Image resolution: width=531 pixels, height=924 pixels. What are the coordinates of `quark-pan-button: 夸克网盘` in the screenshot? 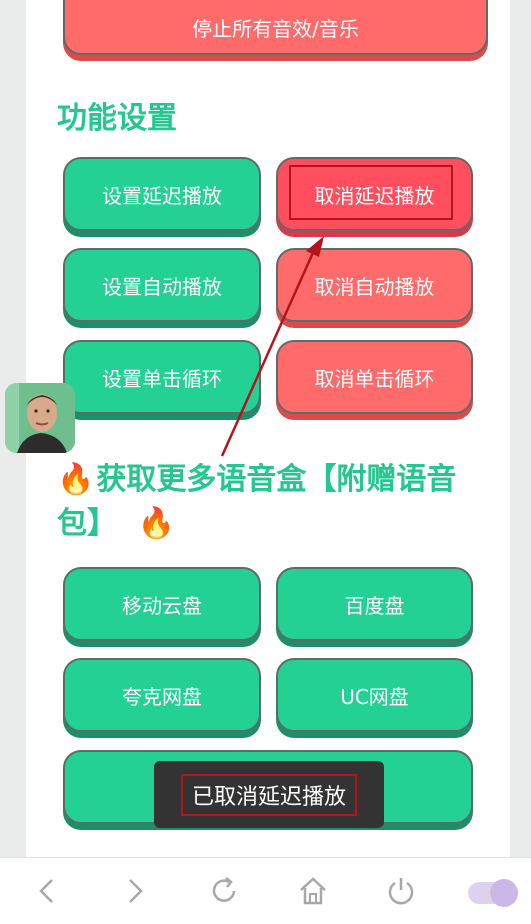 It's located at (162, 695).